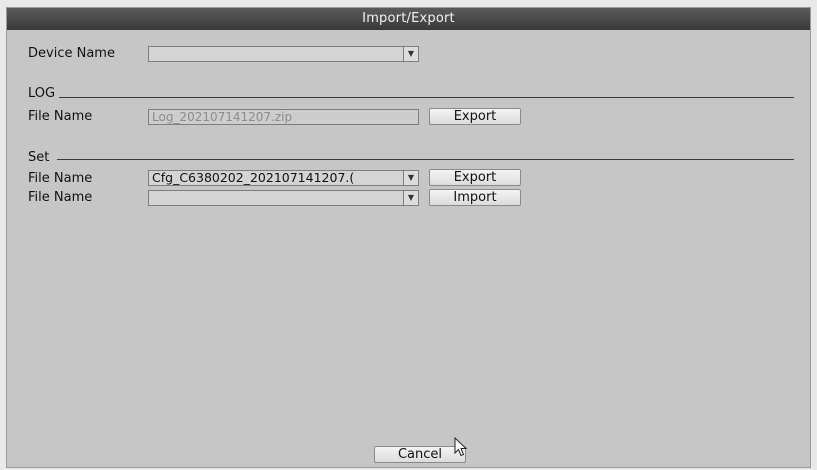 The image size is (817, 470). I want to click on set-export-file-value: Cfg_C6380202_202107141207.(, so click(253, 177).